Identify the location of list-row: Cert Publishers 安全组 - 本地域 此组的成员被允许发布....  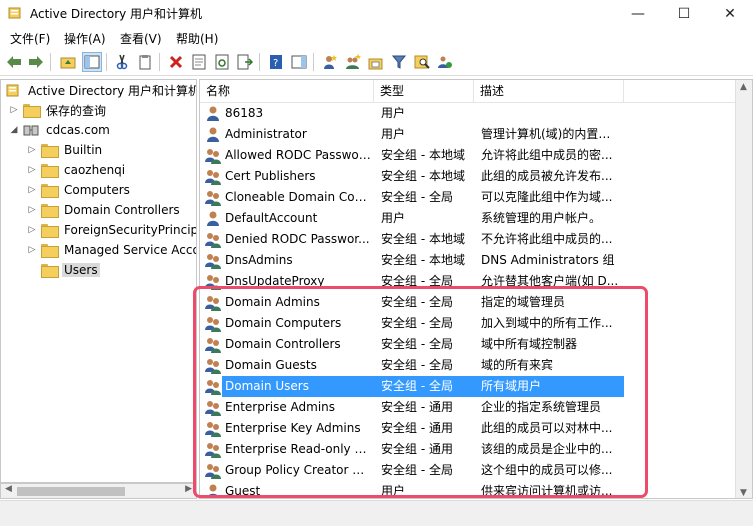
(476, 176).